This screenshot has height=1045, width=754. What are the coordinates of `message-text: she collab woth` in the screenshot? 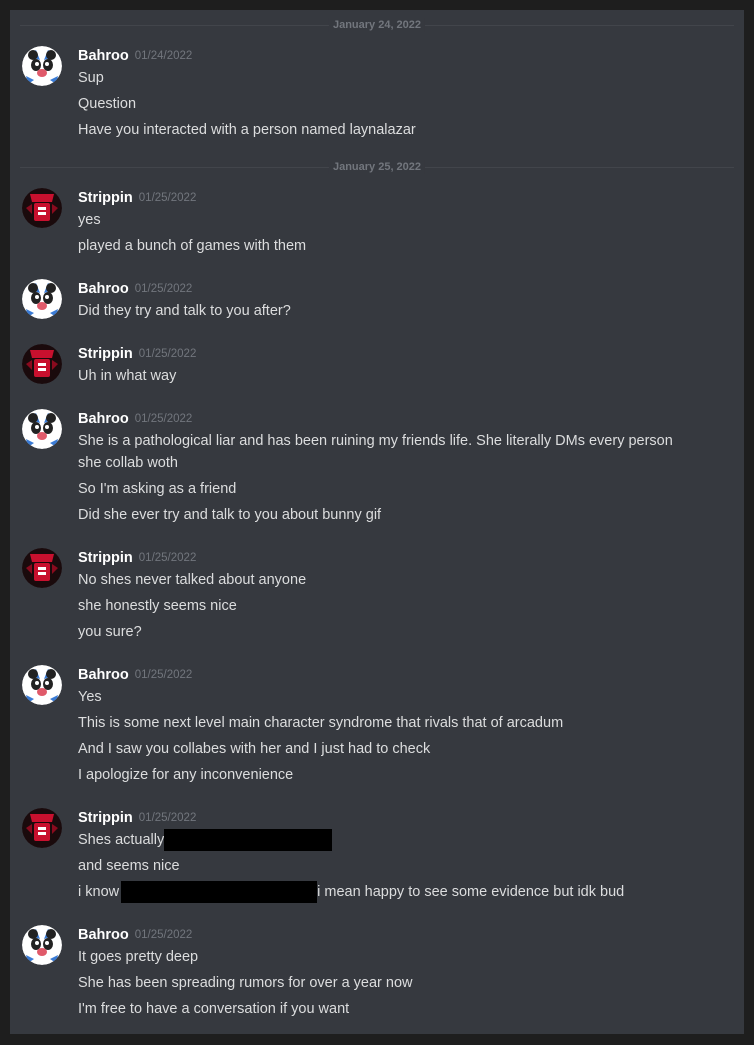 It's located at (128, 463).